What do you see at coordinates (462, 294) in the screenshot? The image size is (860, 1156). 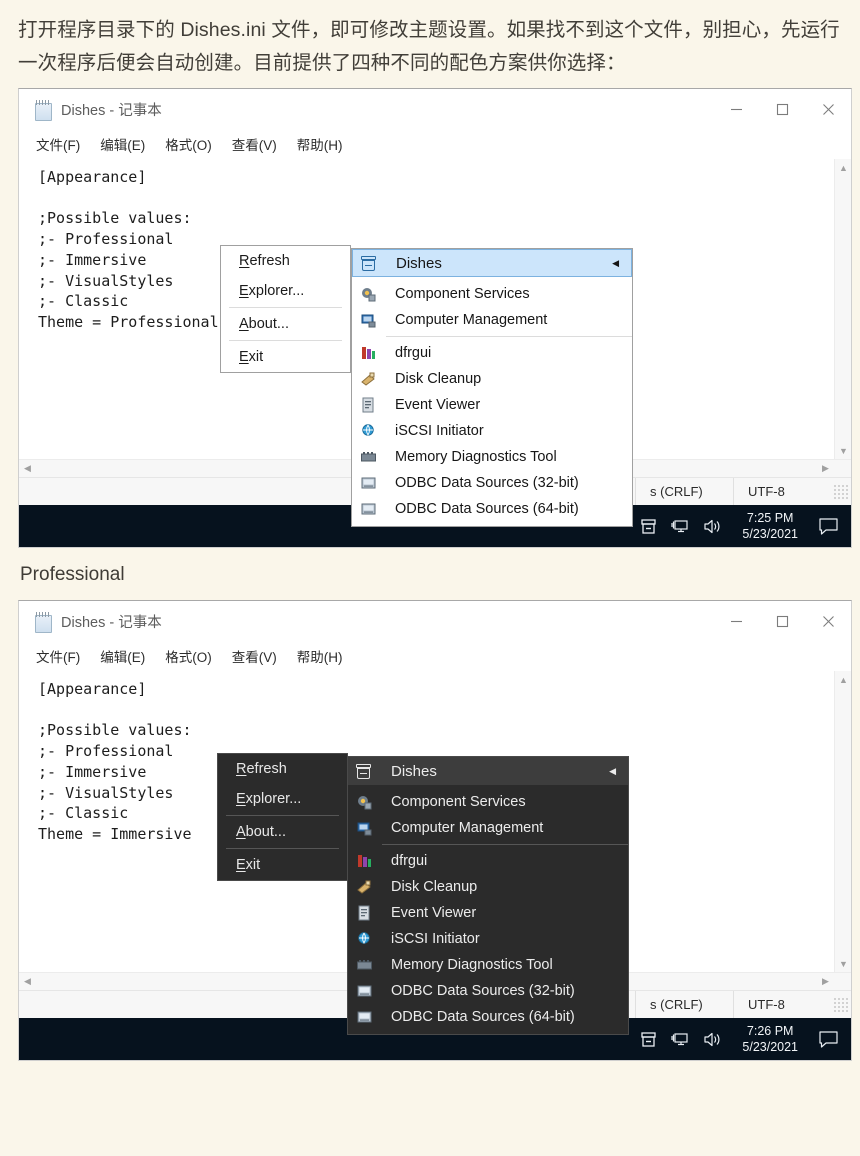 I see `submenu-item-label: Component Services` at bounding box center [462, 294].